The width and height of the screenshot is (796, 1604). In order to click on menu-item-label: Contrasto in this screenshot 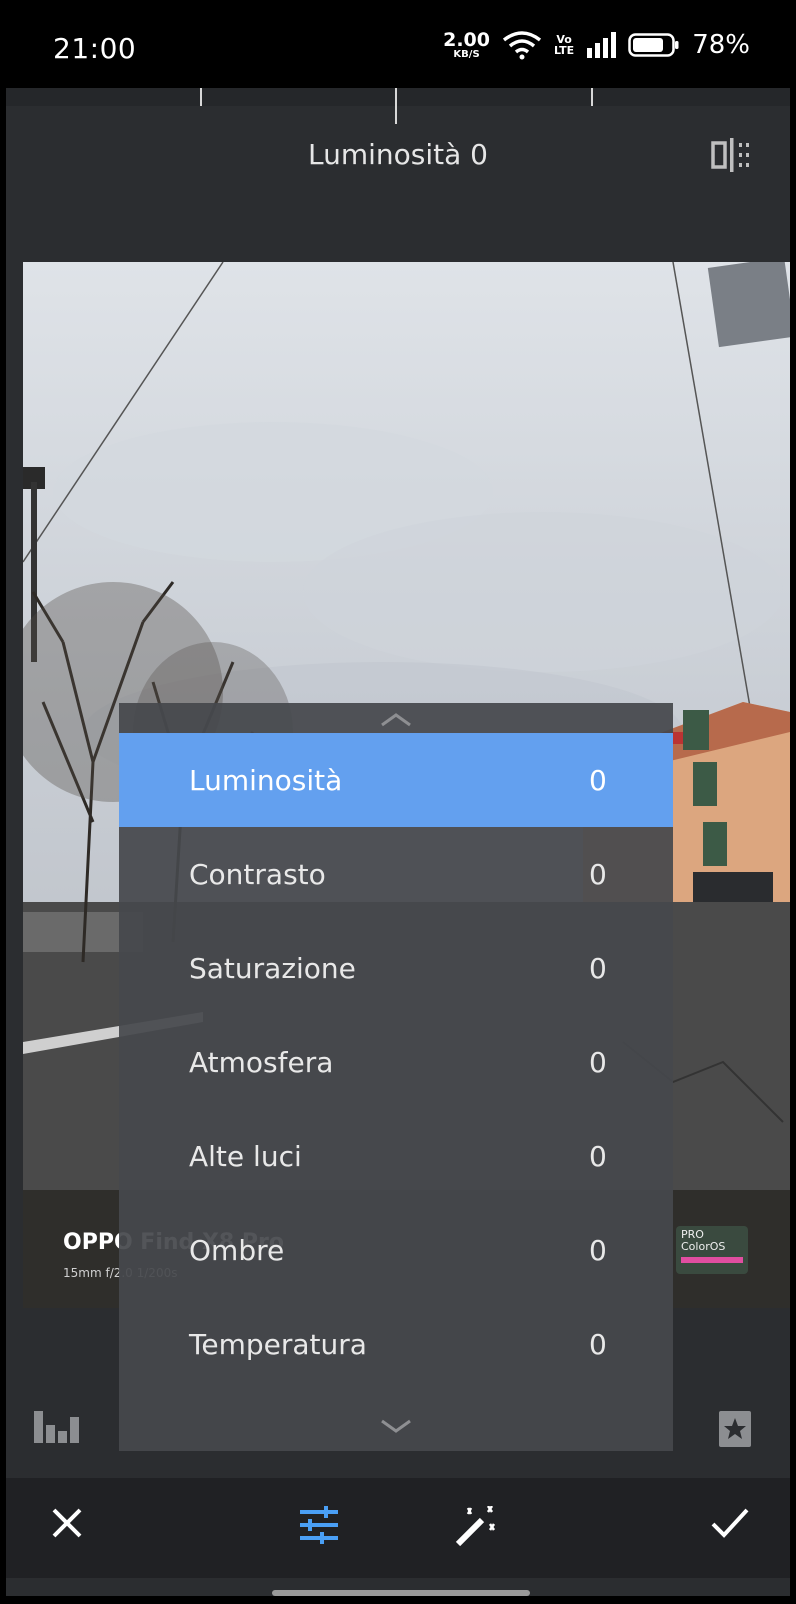, I will do `click(257, 874)`.